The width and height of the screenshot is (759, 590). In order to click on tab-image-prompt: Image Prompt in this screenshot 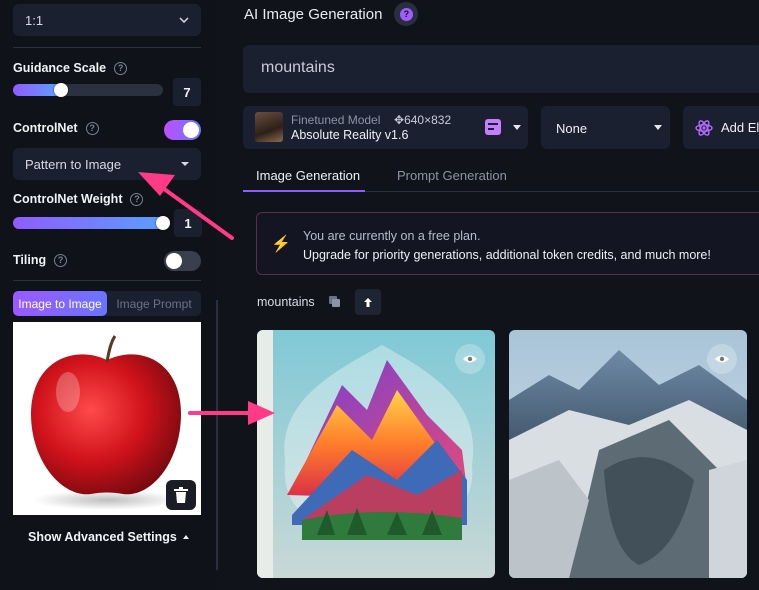, I will do `click(154, 303)`.